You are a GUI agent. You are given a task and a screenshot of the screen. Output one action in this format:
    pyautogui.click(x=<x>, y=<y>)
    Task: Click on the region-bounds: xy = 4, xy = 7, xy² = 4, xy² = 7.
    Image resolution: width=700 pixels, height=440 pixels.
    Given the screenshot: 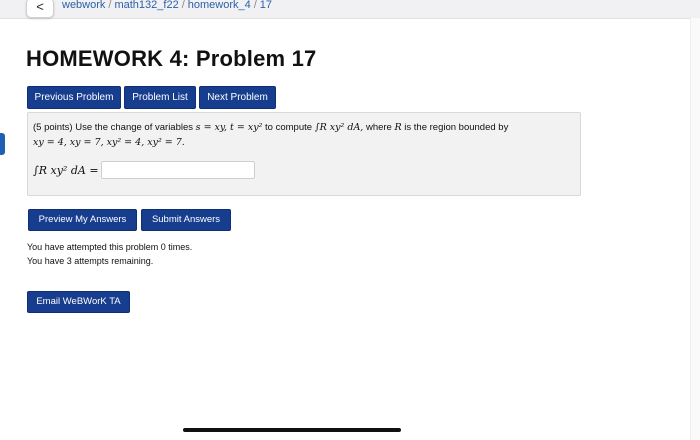 What is the action you would take?
    pyautogui.click(x=109, y=142)
    